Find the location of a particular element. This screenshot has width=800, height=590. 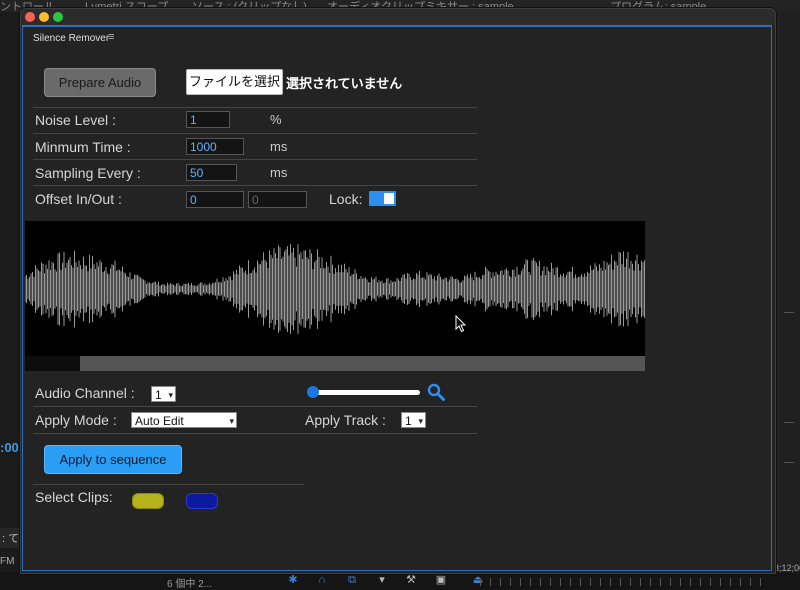

snap-icon: ✱ is located at coordinates (293, 580).